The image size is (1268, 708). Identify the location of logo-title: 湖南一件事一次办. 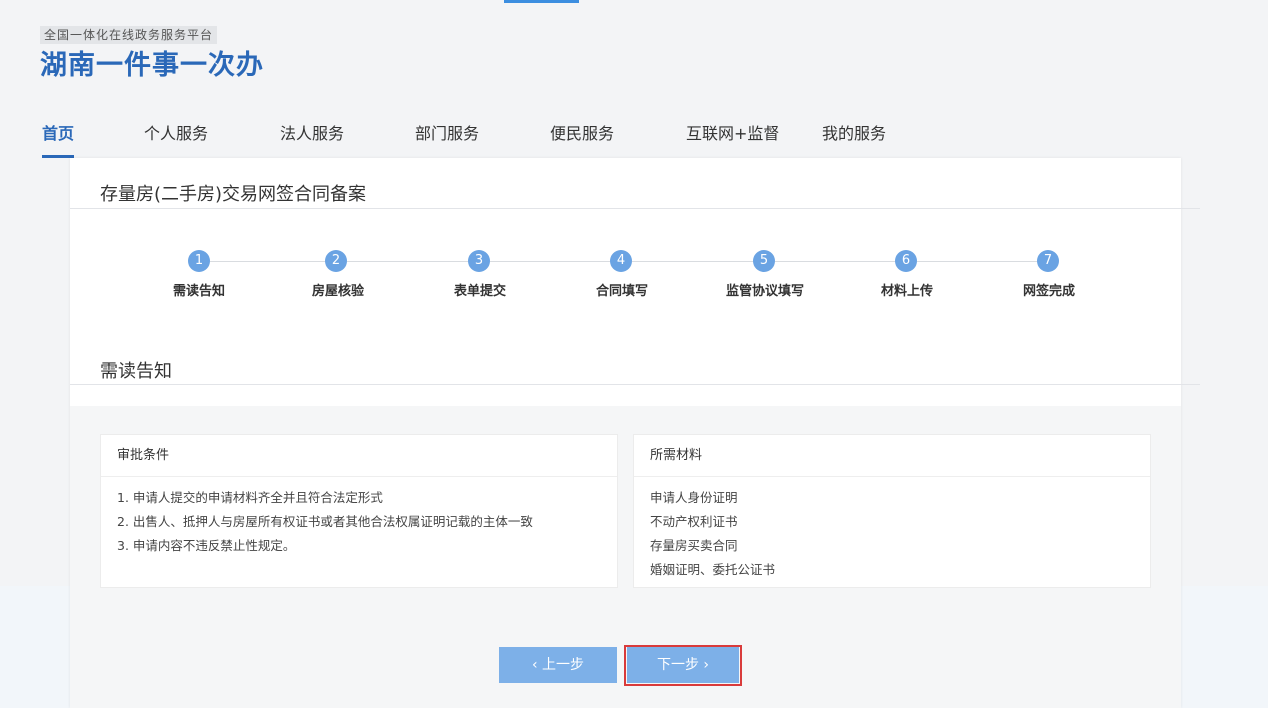
(152, 66).